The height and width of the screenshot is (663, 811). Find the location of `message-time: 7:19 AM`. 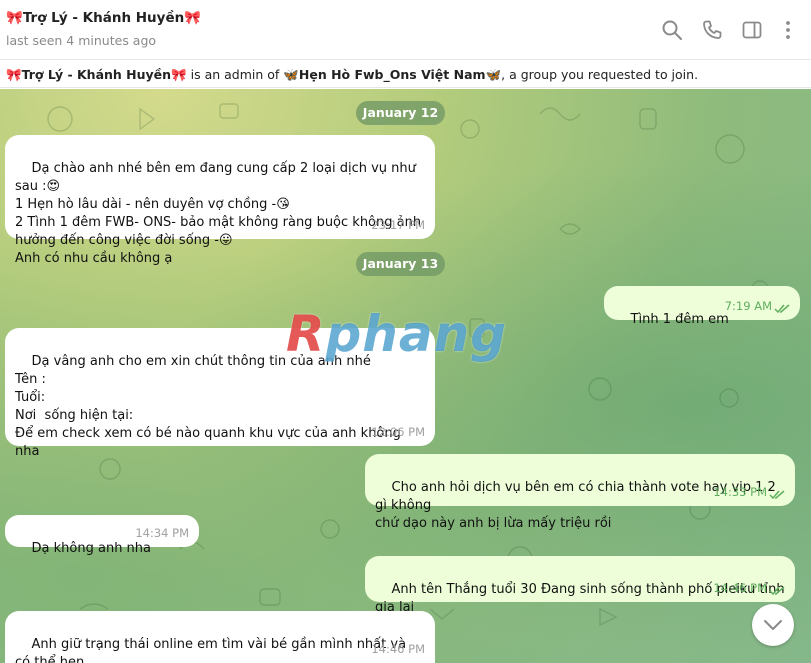

message-time: 7:19 AM is located at coordinates (748, 306).